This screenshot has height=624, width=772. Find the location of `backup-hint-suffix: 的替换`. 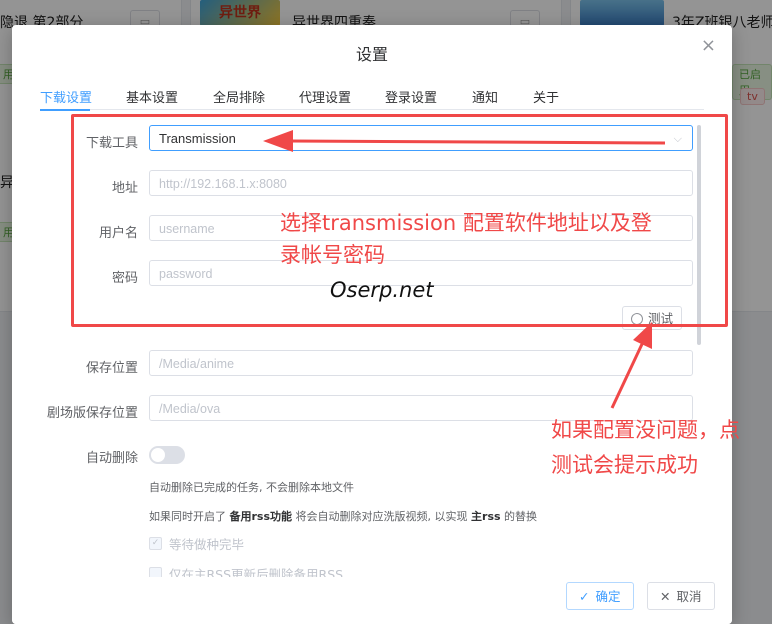

backup-hint-suffix: 的替换 is located at coordinates (519, 516).